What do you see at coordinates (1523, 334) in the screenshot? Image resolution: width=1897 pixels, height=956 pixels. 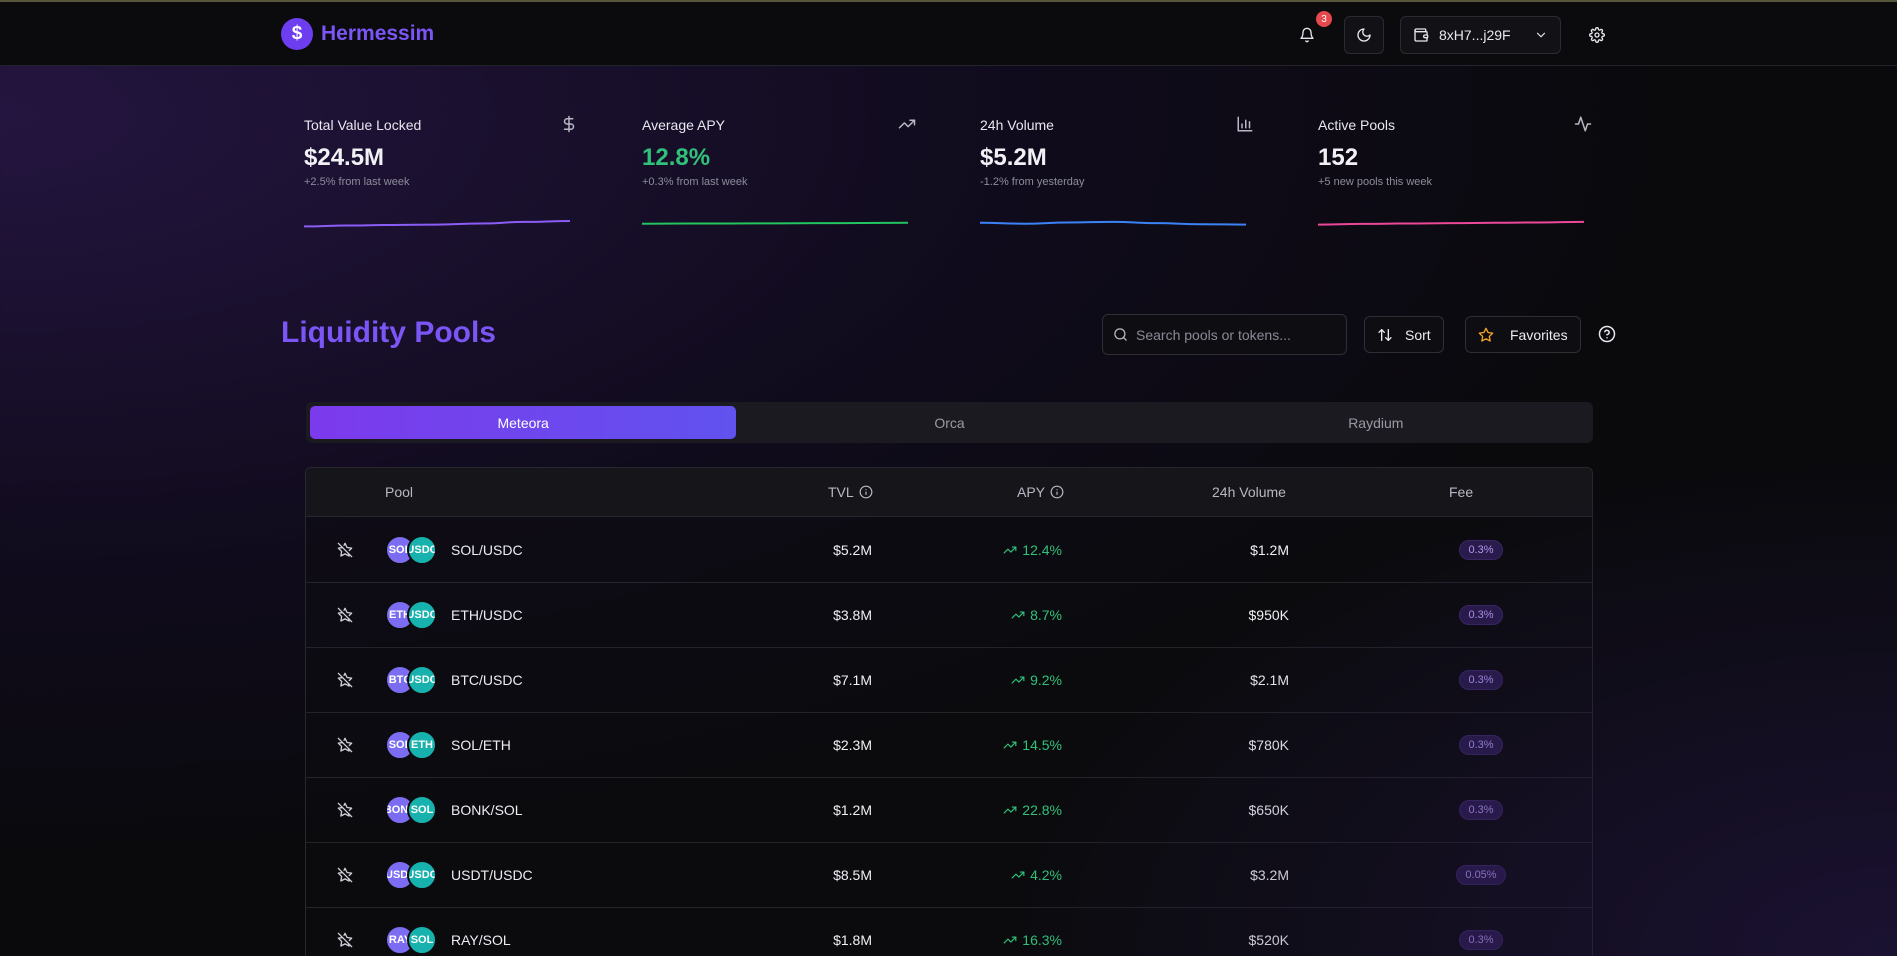 I see `favorites-button: Favorites` at bounding box center [1523, 334].